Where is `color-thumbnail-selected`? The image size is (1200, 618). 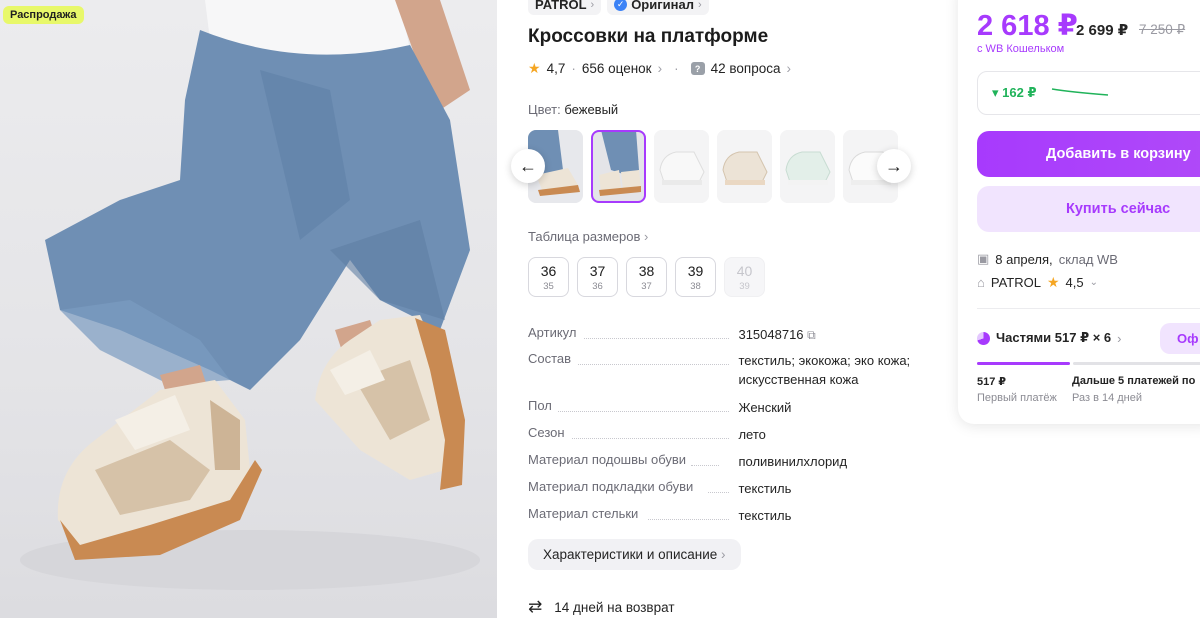 color-thumbnail-selected is located at coordinates (618, 166).